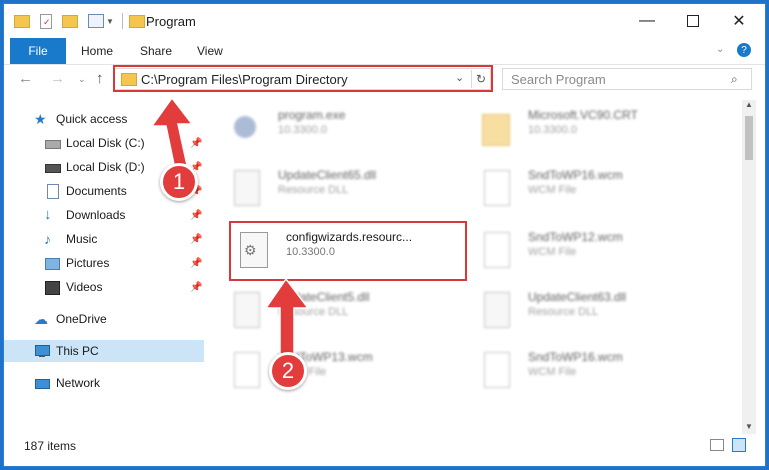  What do you see at coordinates (287, 316) in the screenshot?
I see `arrow-2-icon` at bounding box center [287, 316].